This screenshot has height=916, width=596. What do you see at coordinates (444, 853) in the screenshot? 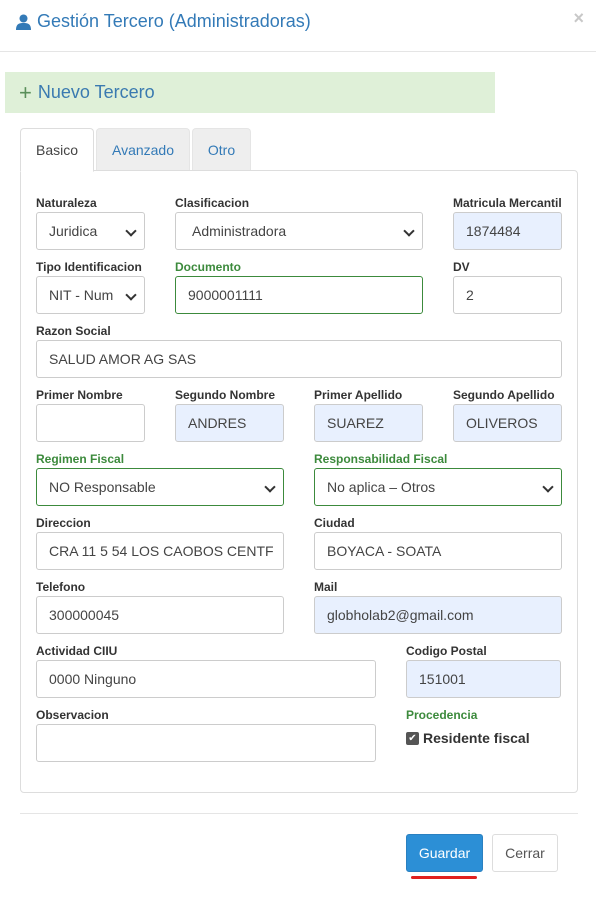
I see `save-button: Guardar` at bounding box center [444, 853].